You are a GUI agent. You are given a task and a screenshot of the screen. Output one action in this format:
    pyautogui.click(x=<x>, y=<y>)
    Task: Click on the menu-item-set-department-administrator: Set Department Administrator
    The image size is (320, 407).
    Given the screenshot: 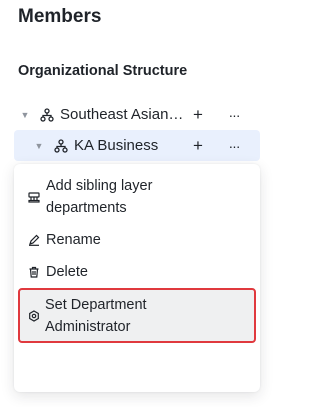 What is the action you would take?
    pyautogui.click(x=137, y=315)
    